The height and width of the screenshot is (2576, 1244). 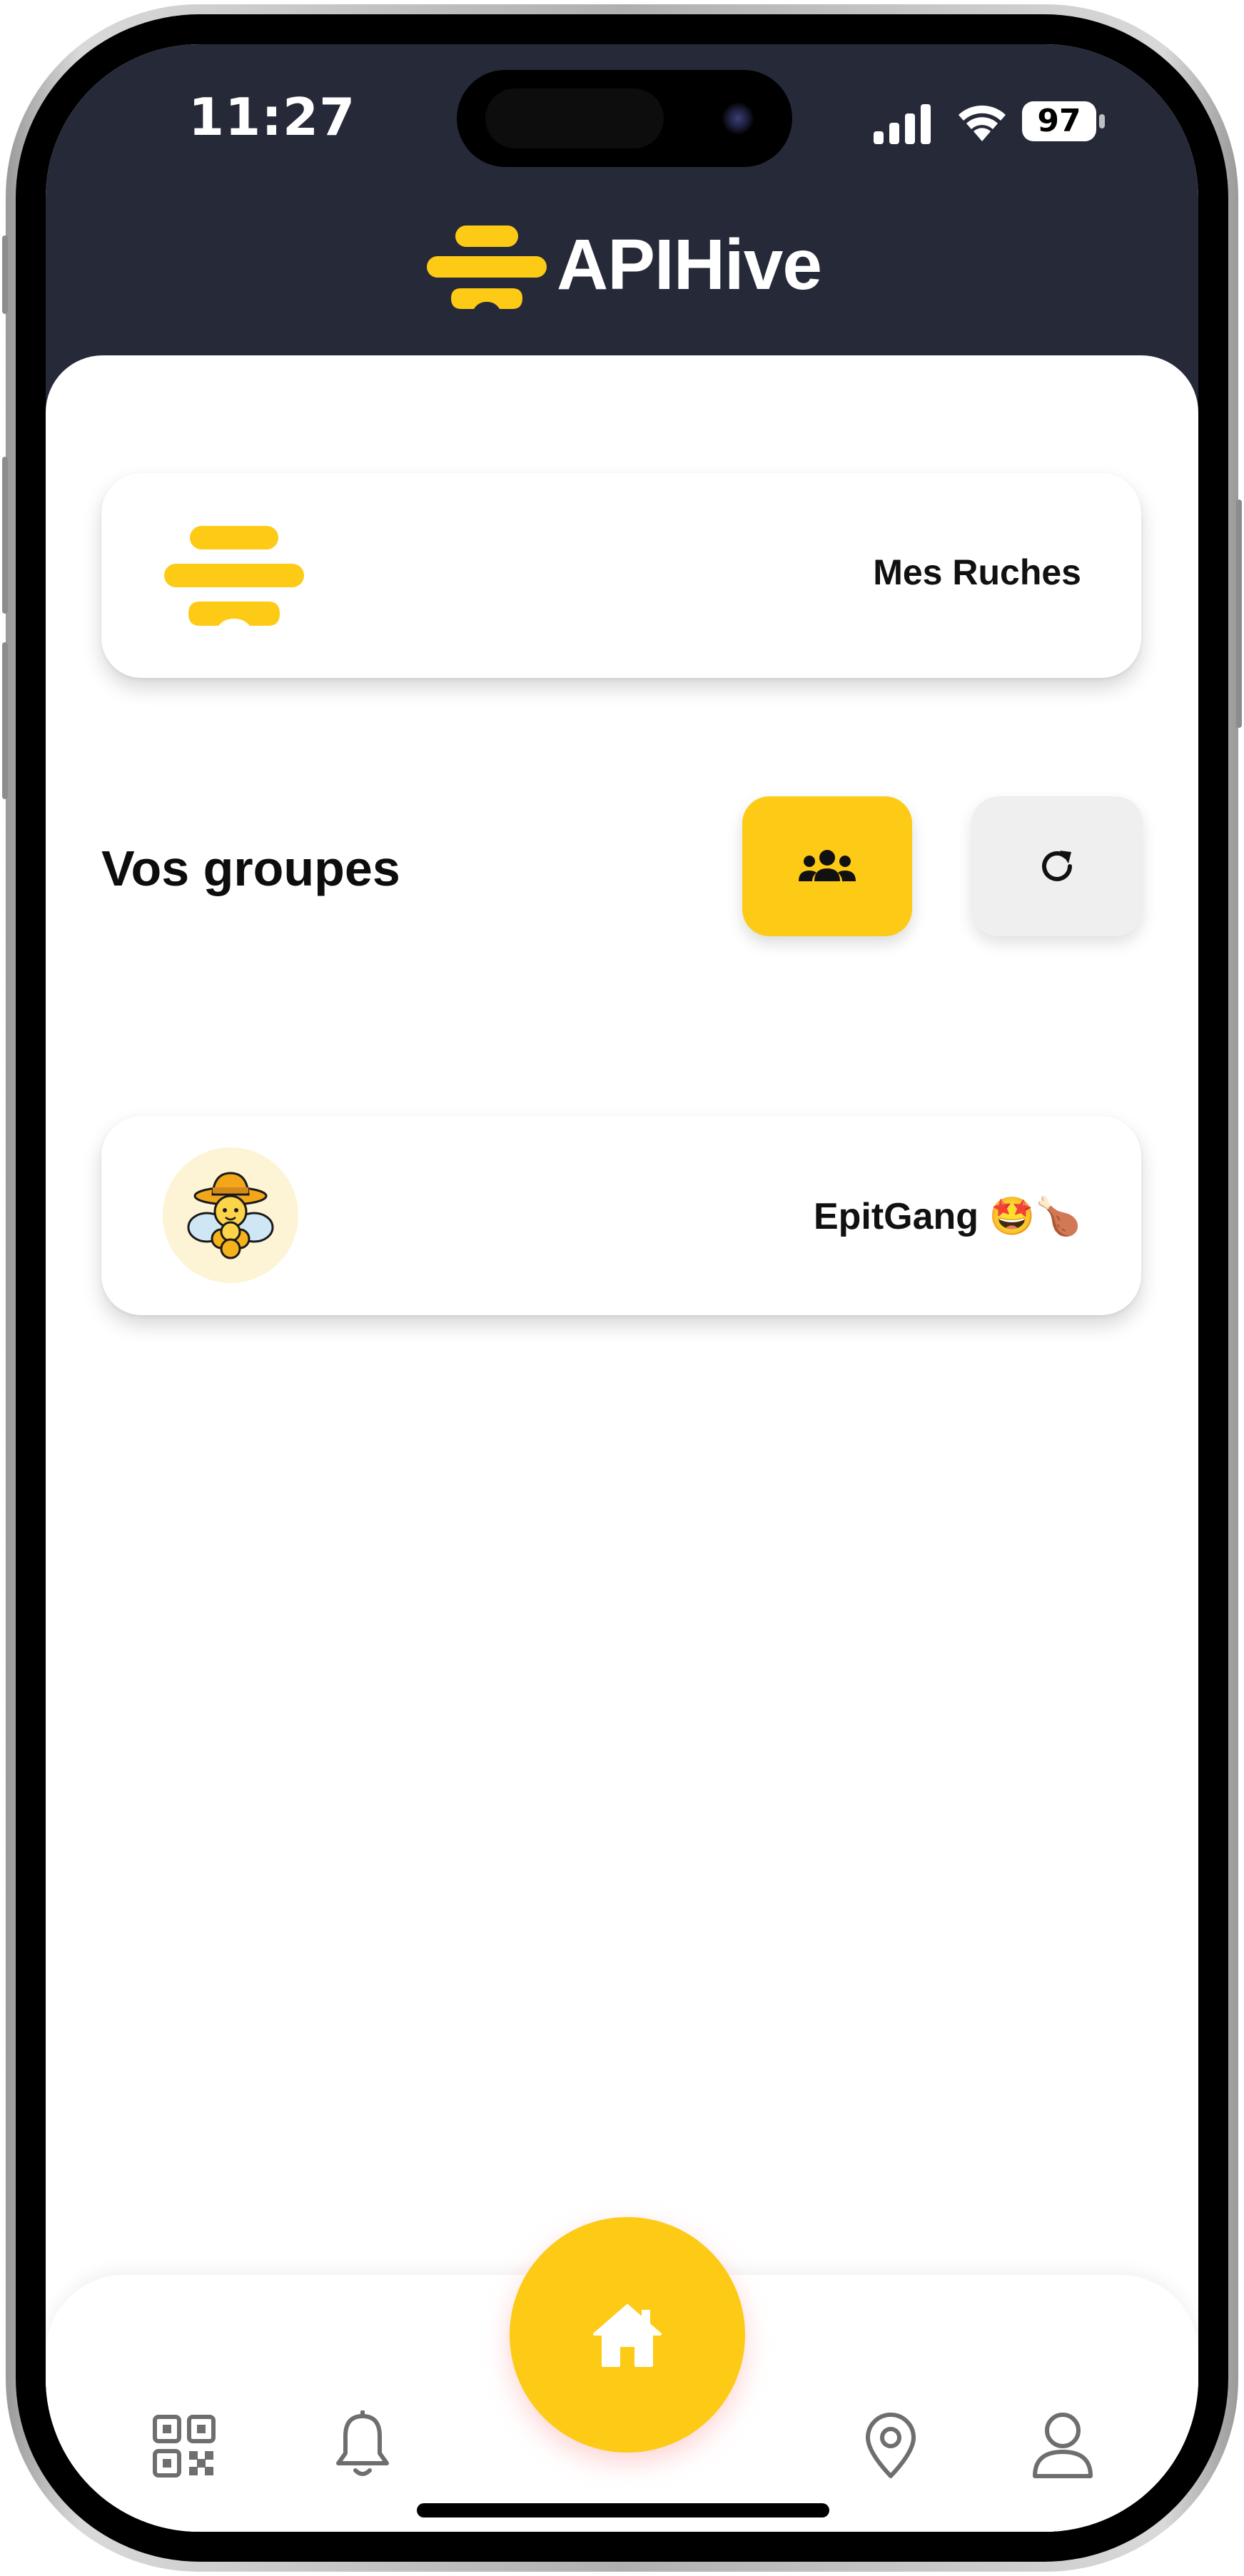 I want to click on battery-icon: 97, so click(x=1065, y=121).